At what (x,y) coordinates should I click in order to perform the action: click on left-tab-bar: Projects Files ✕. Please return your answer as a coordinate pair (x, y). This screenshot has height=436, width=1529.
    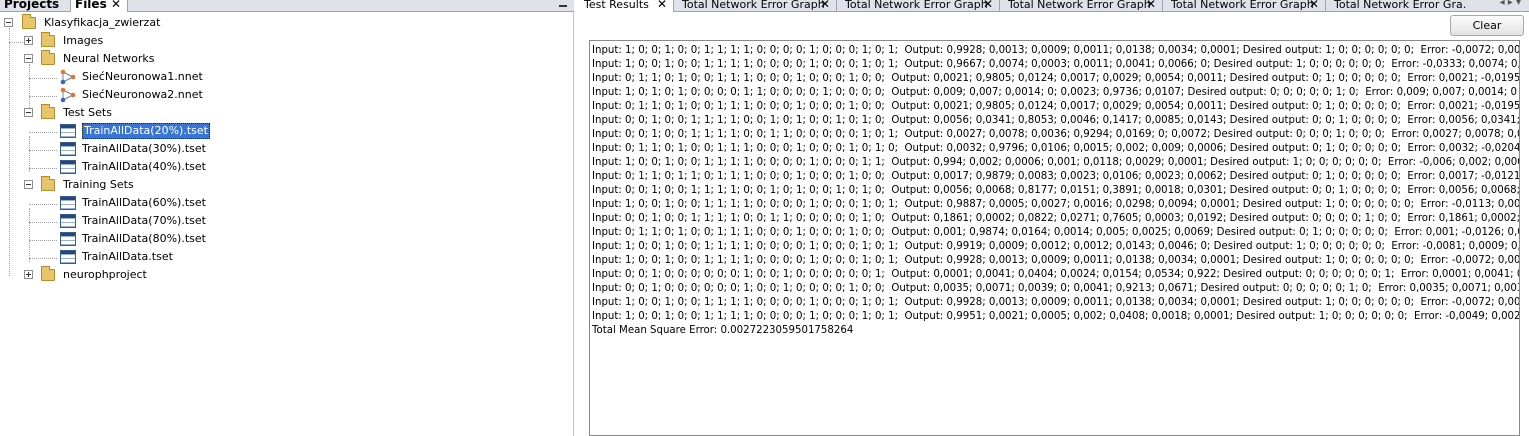
    Looking at the image, I should click on (287, 6).